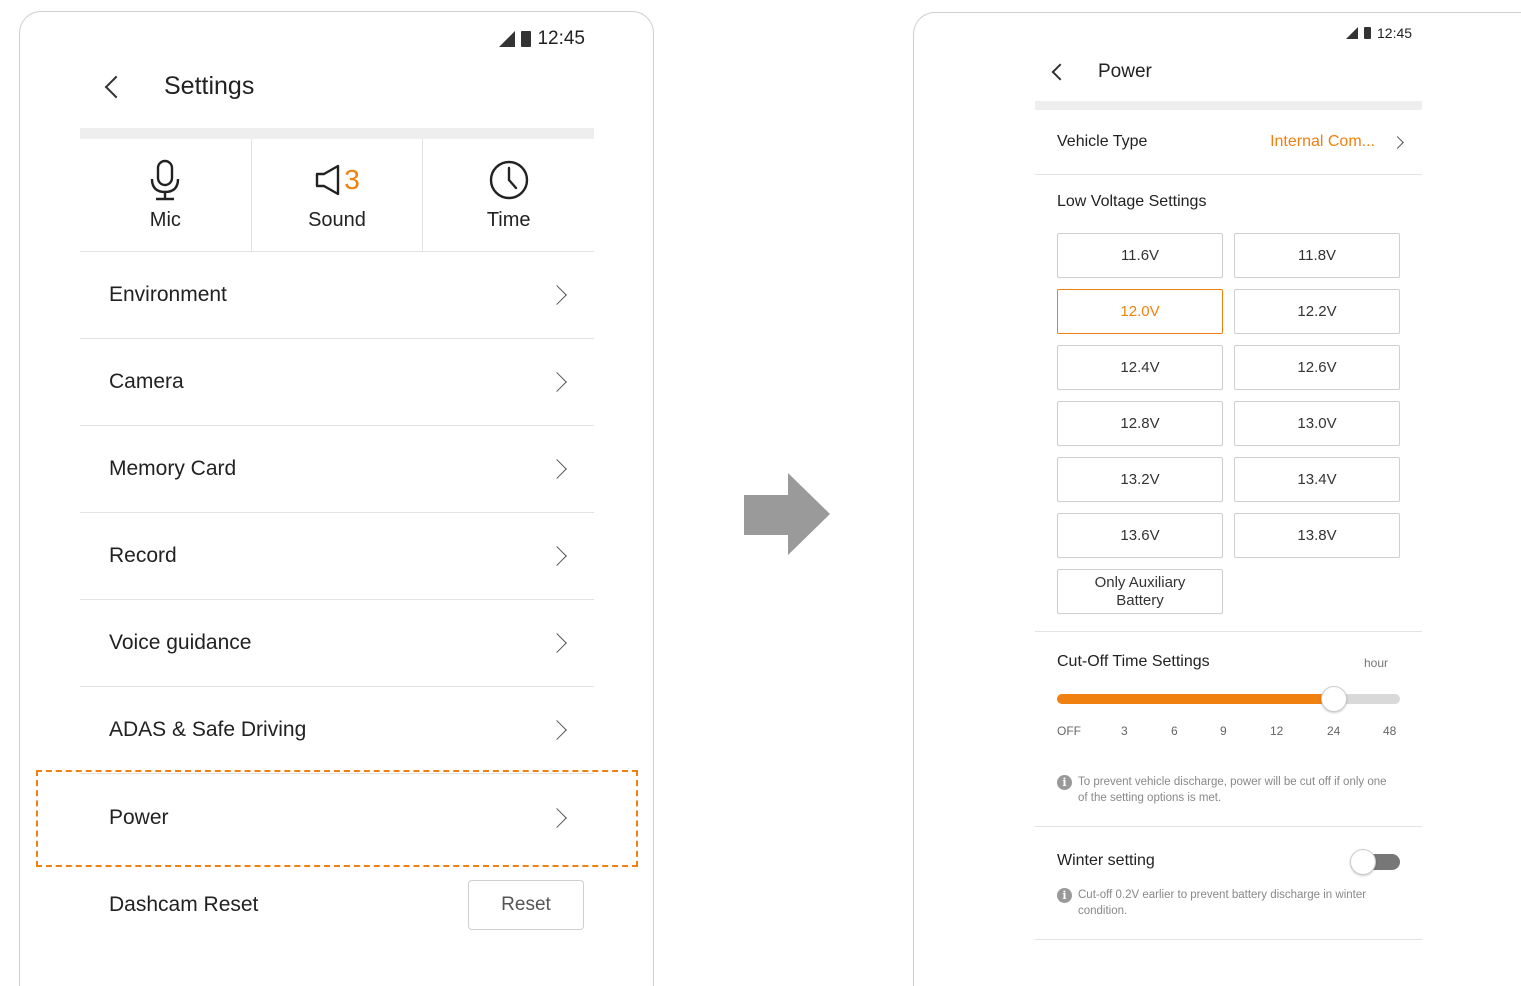  What do you see at coordinates (337, 556) in the screenshot?
I see `menu-item-record: Record` at bounding box center [337, 556].